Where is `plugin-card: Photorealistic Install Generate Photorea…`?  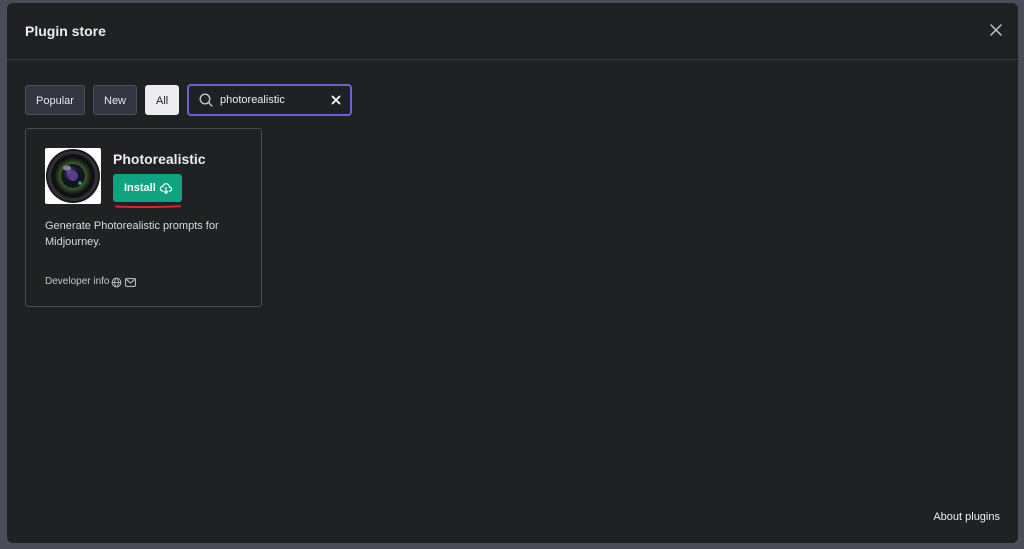 plugin-card: Photorealistic Install Generate Photorea… is located at coordinates (143, 217).